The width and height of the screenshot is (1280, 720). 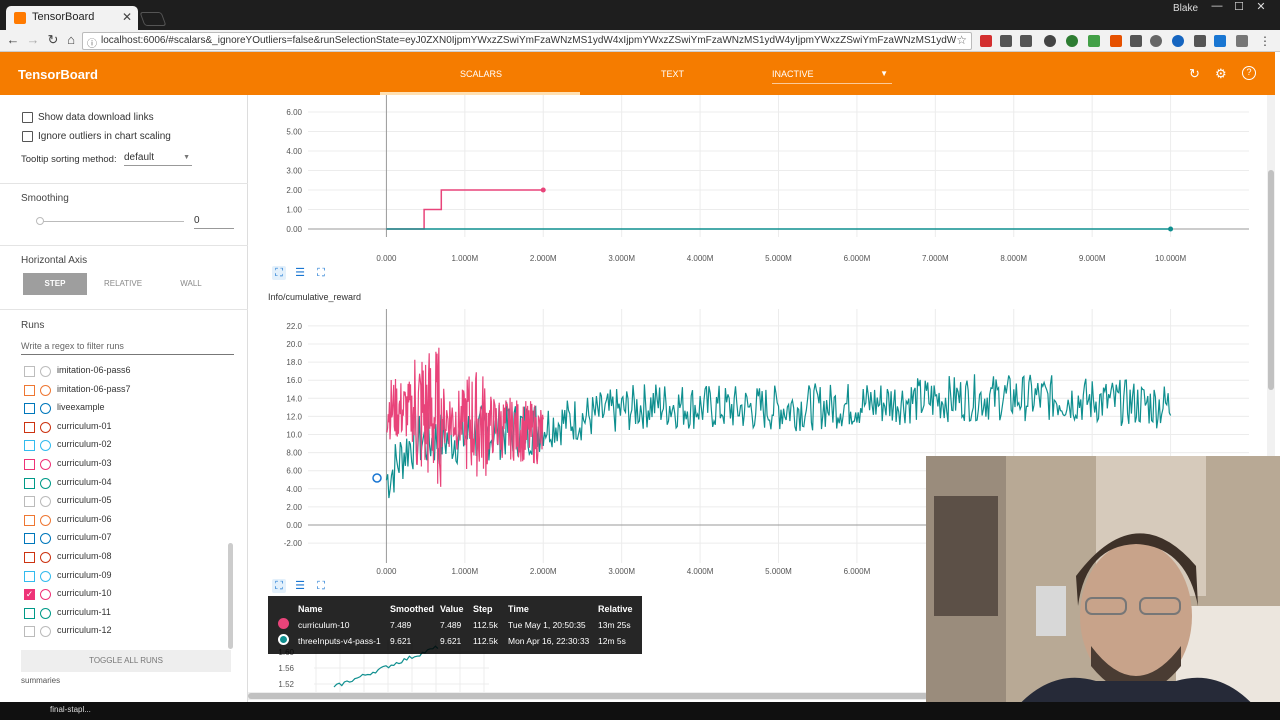 I want to click on tooltip-row-smoothed: 7.489, so click(x=401, y=625).